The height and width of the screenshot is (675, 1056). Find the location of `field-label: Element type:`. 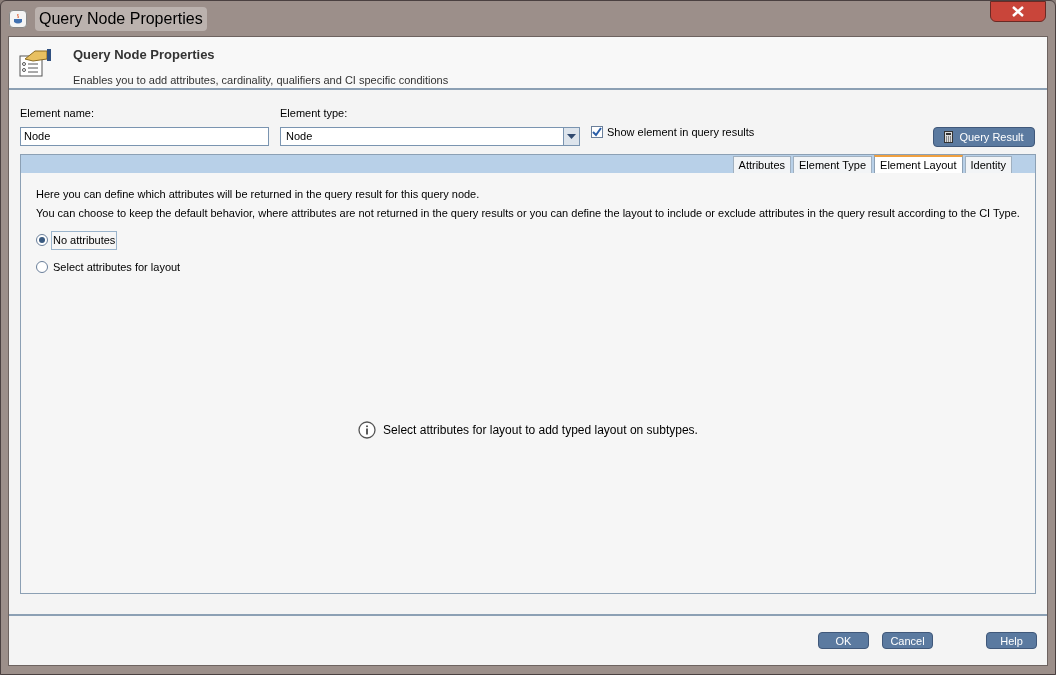

field-label: Element type: is located at coordinates (314, 113).